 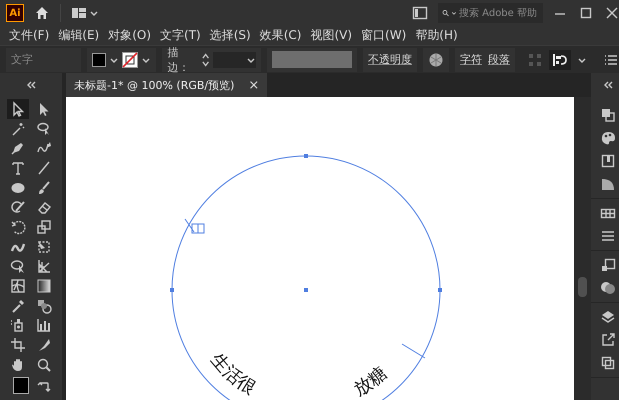 I want to click on mesh-tool-icon, so click(x=18, y=286).